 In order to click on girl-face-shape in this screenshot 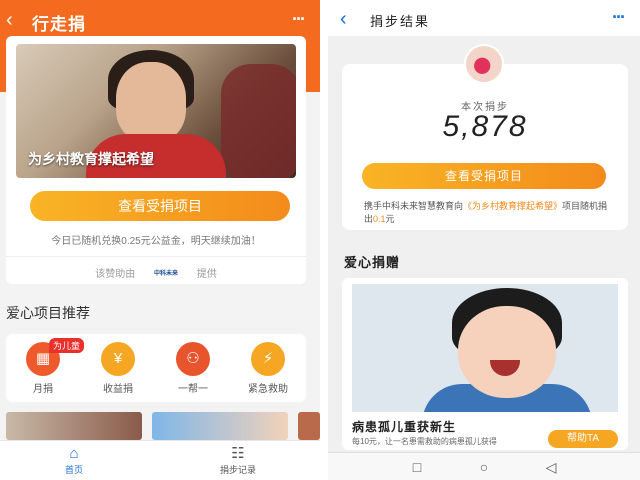, I will do `click(151, 102)`.